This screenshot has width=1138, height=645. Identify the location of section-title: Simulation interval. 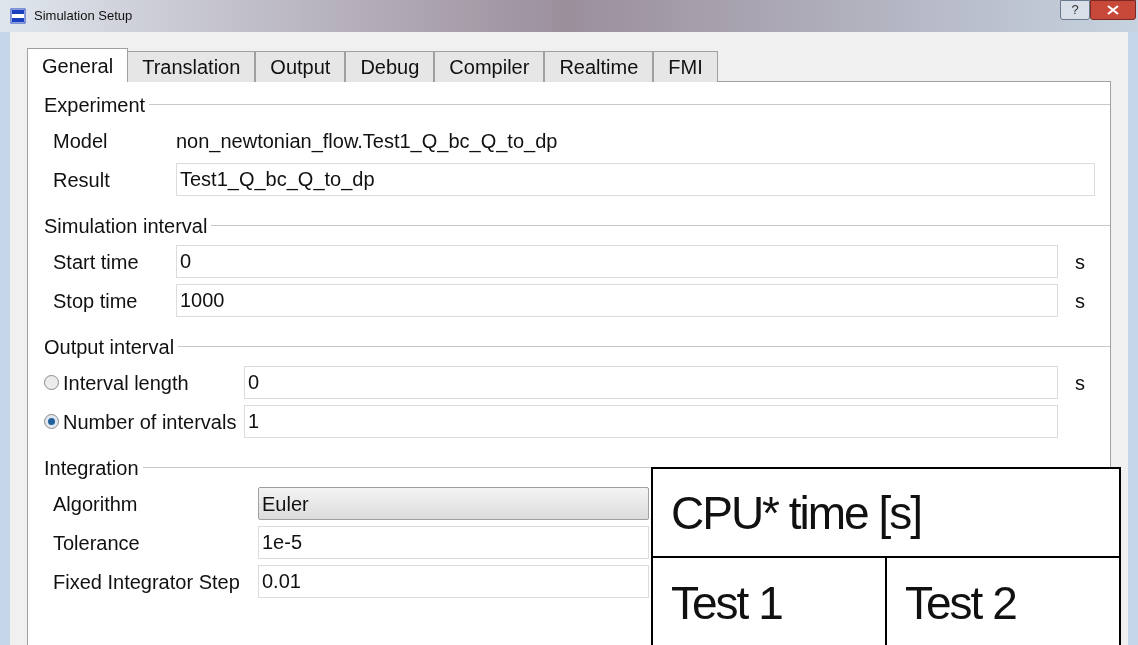
(126, 226).